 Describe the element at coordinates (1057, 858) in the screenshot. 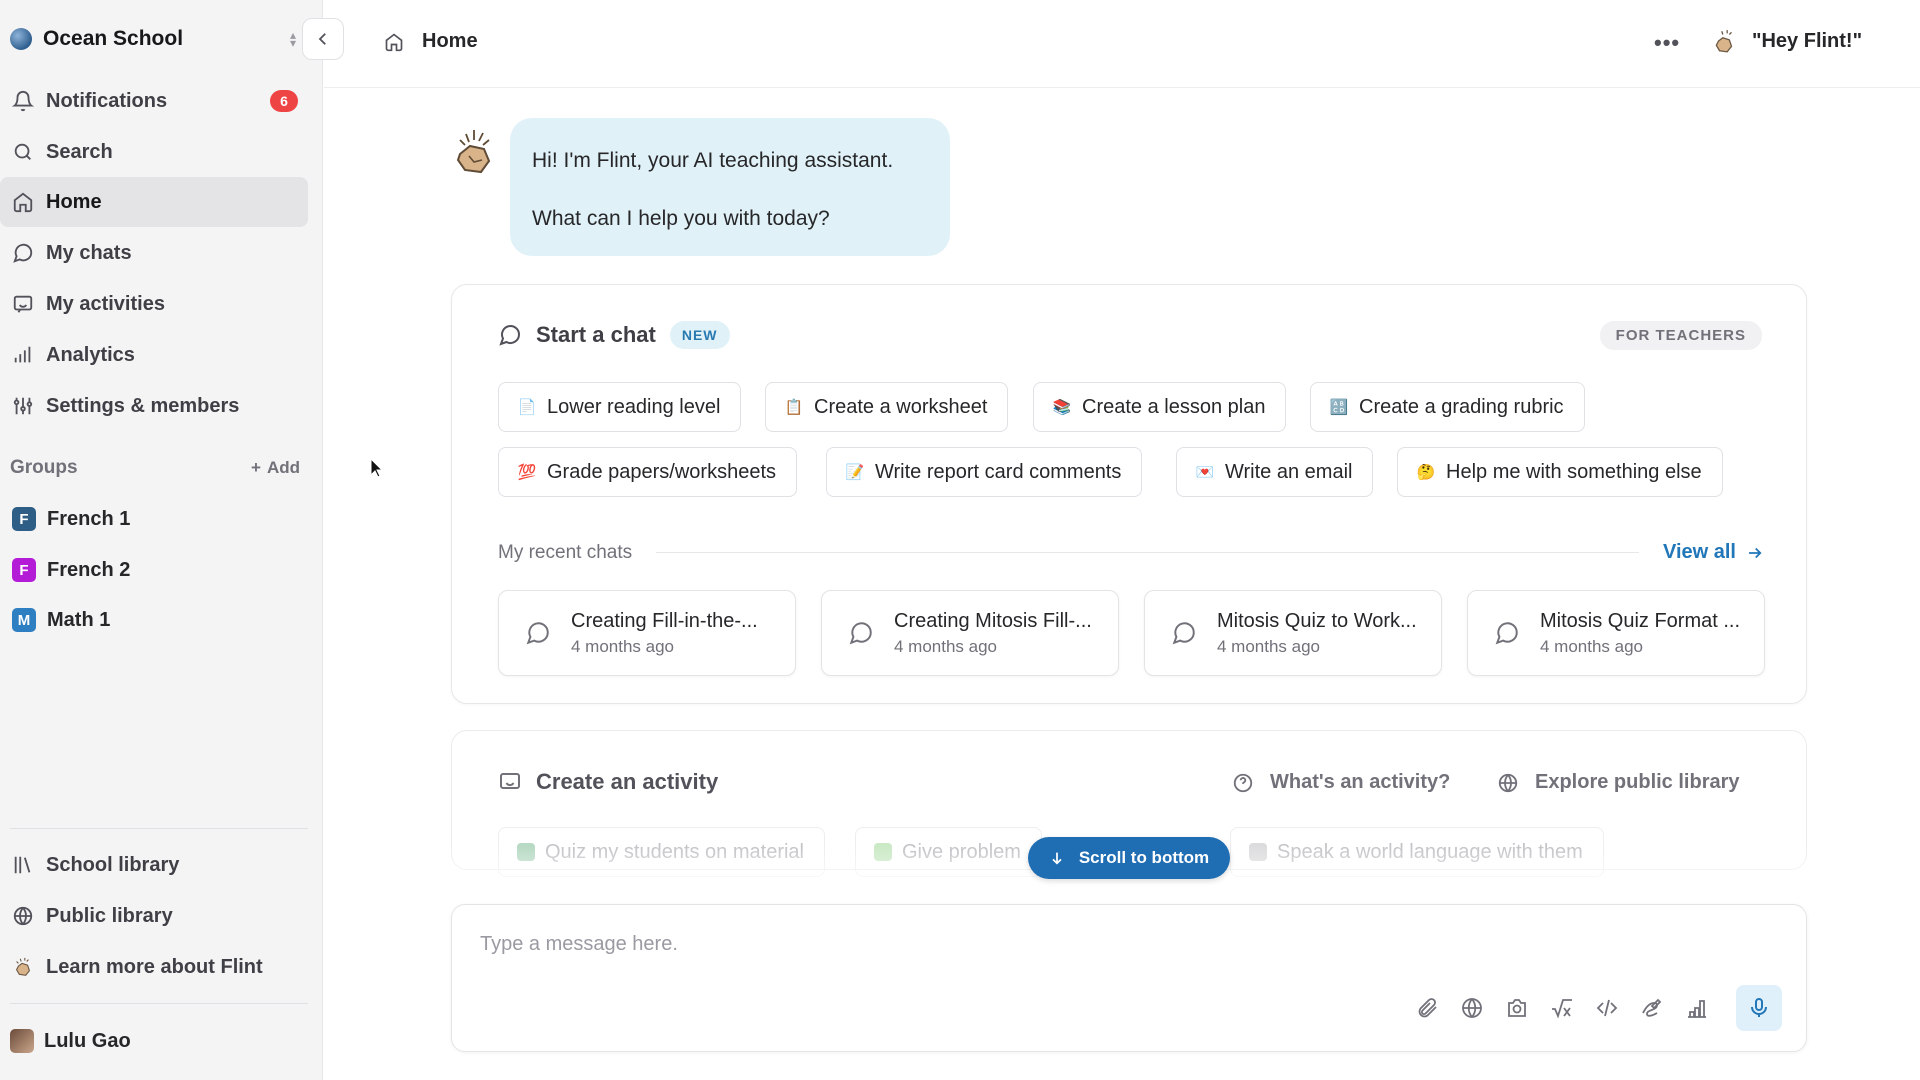

I see `arrow-down-icon` at that location.